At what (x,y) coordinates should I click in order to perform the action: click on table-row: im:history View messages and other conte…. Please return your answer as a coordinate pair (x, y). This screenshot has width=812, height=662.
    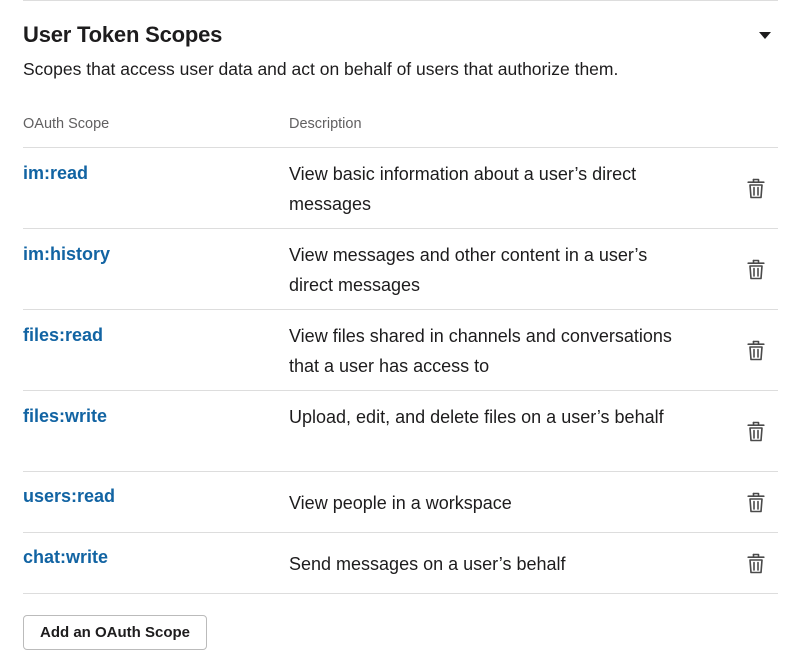
    Looking at the image, I should click on (400, 269).